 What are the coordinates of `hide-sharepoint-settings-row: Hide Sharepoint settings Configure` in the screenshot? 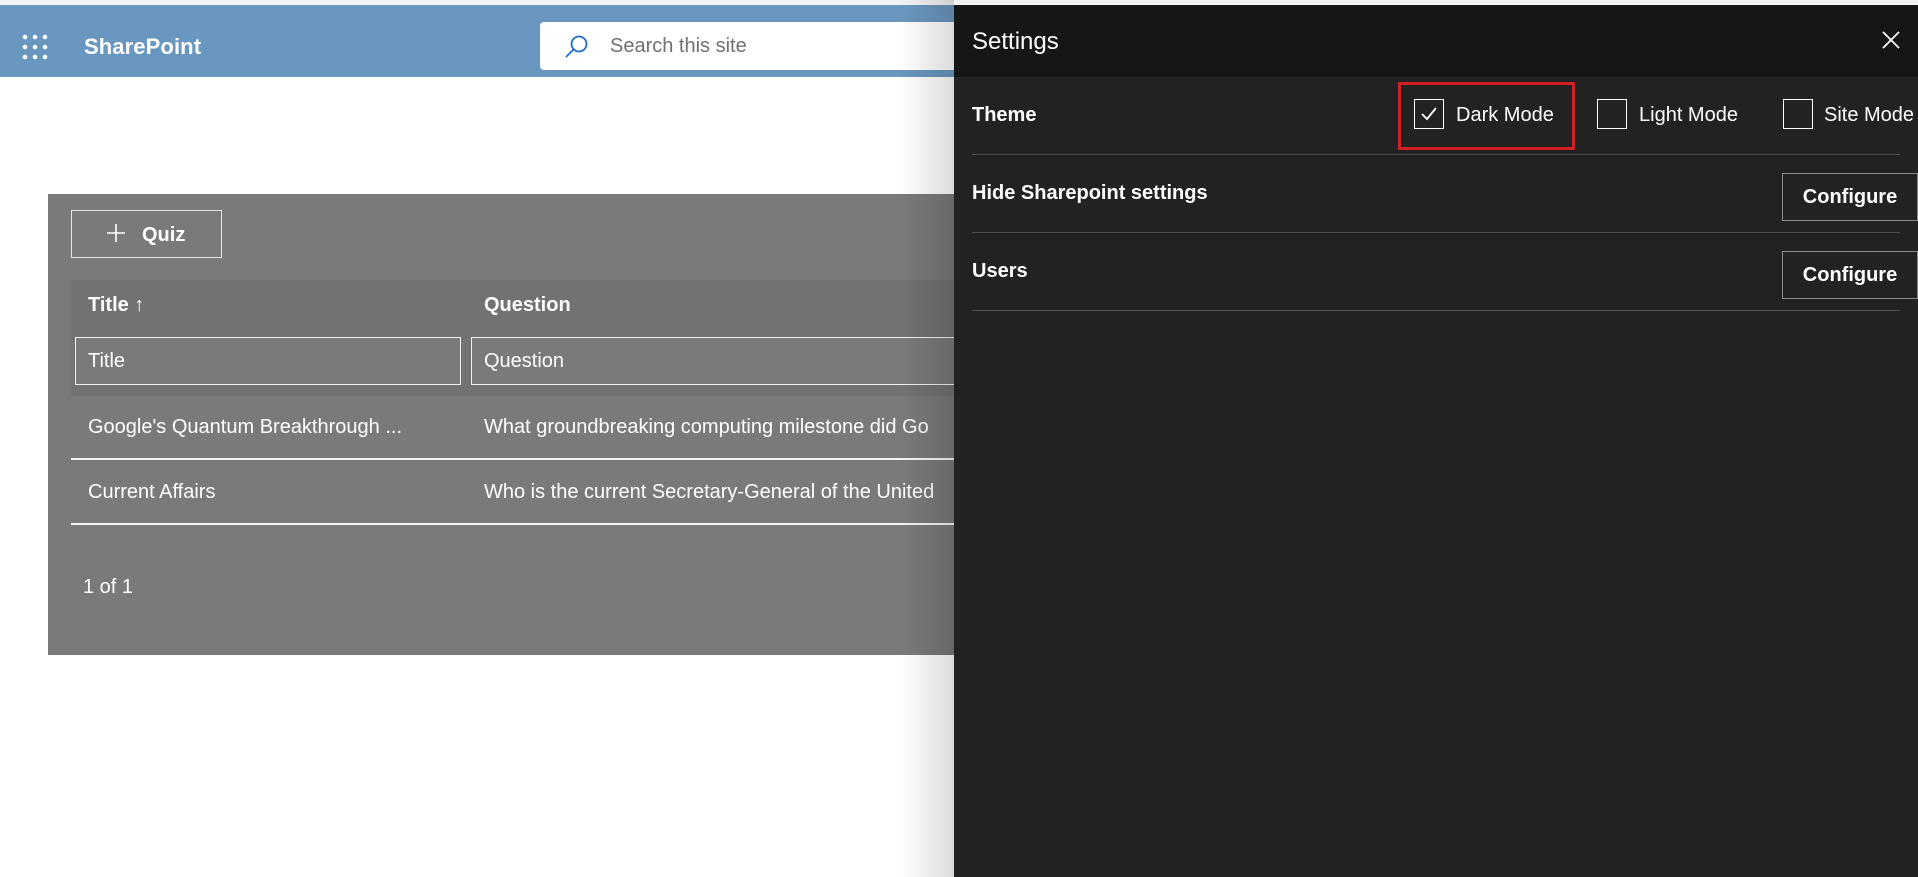 It's located at (1445, 194).